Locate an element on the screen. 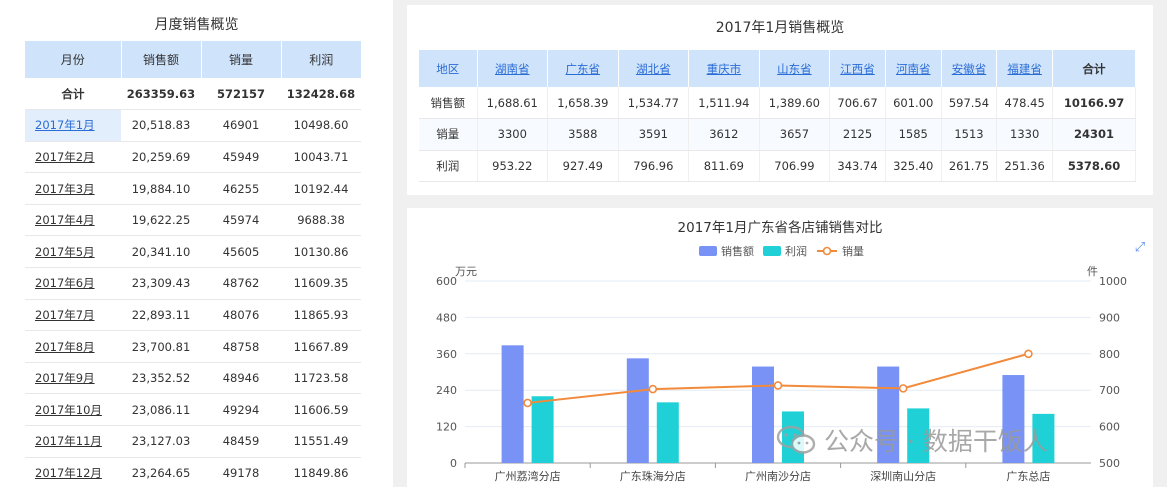  monthly-row: 2017年2月 20,259.69 45949 10043.71 is located at coordinates (193, 157).